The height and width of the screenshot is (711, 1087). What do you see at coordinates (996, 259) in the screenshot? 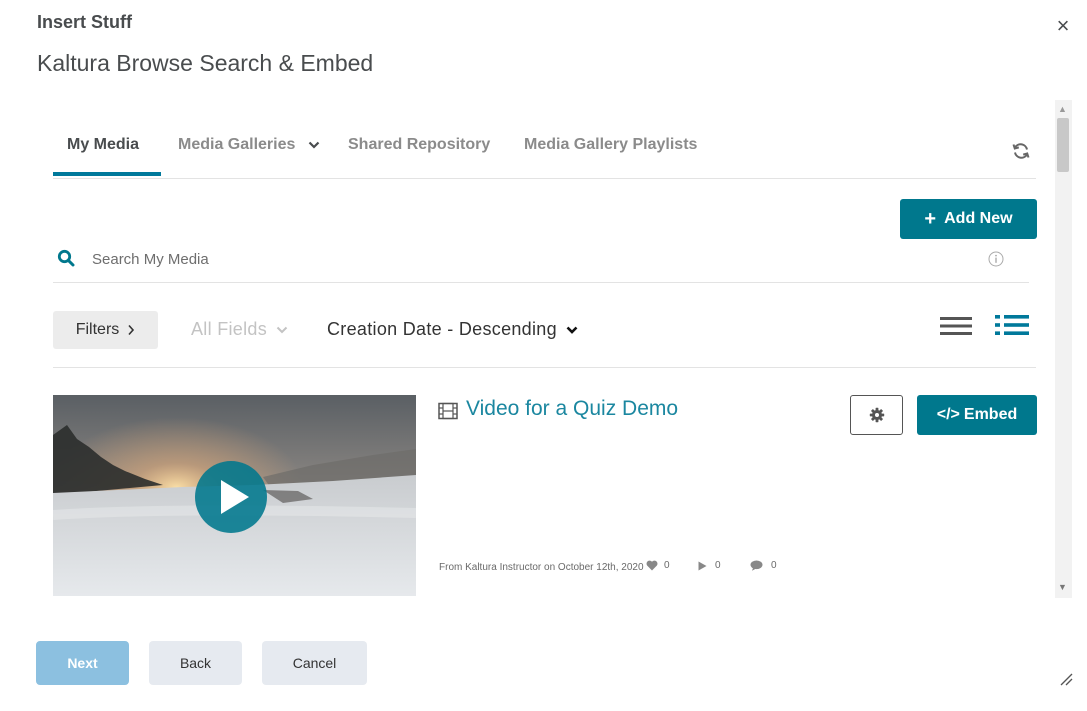
I see `info-icon` at bounding box center [996, 259].